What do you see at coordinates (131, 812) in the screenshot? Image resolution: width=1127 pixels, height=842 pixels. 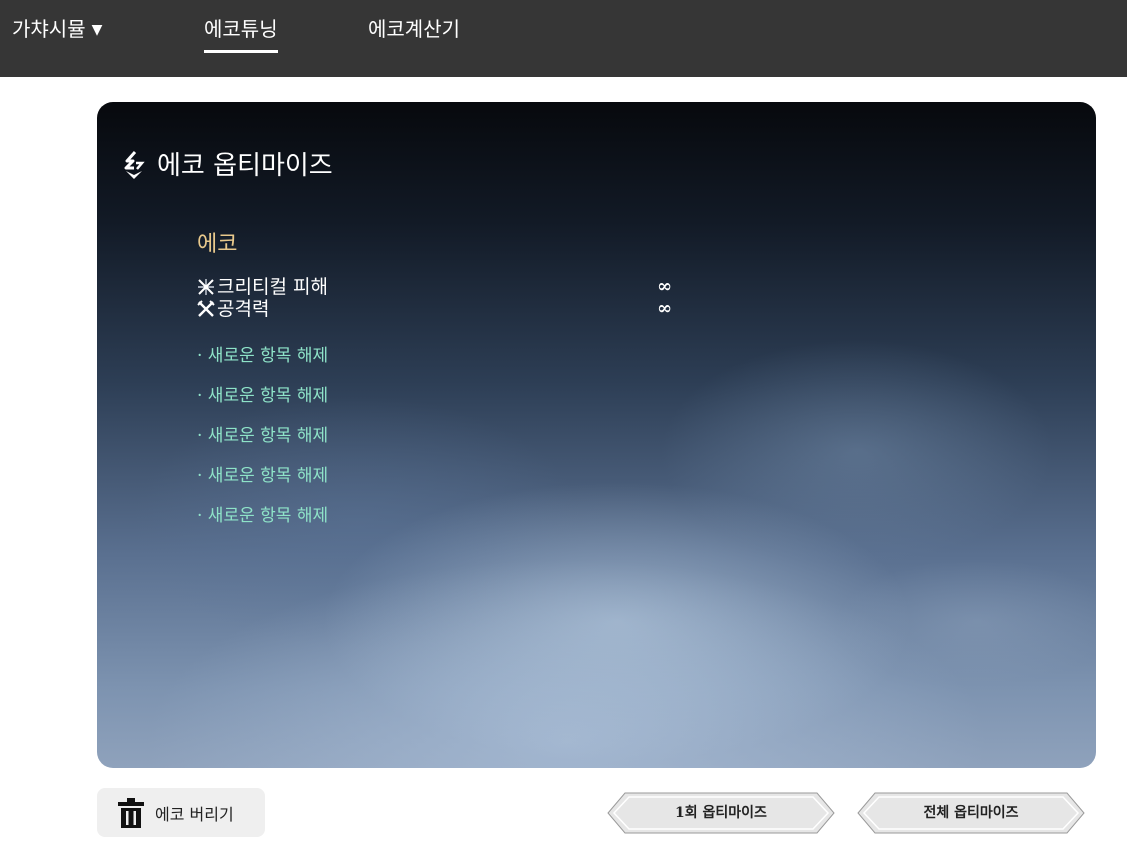 I see `trash-icon` at bounding box center [131, 812].